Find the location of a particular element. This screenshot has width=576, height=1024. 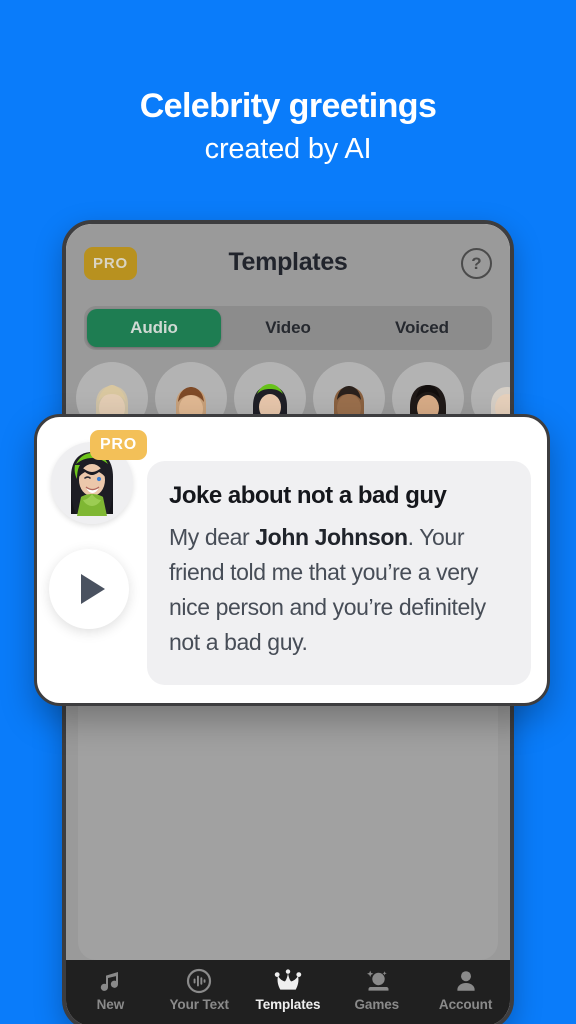

tab-label: New is located at coordinates (110, 1004).